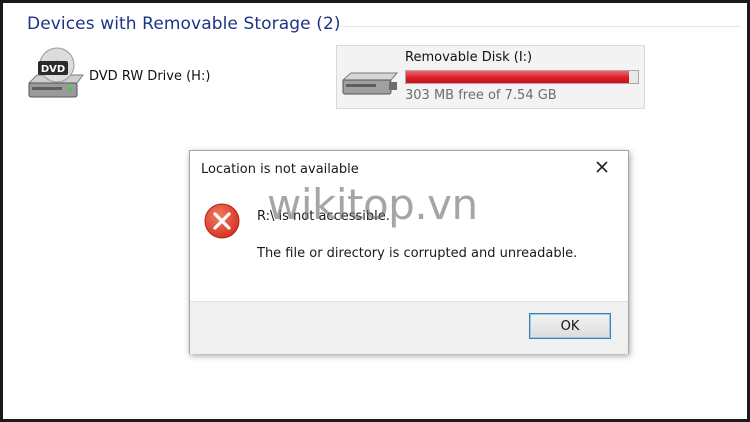 The image size is (750, 422). I want to click on dvd-drive-icon: DVD, so click(55, 72).